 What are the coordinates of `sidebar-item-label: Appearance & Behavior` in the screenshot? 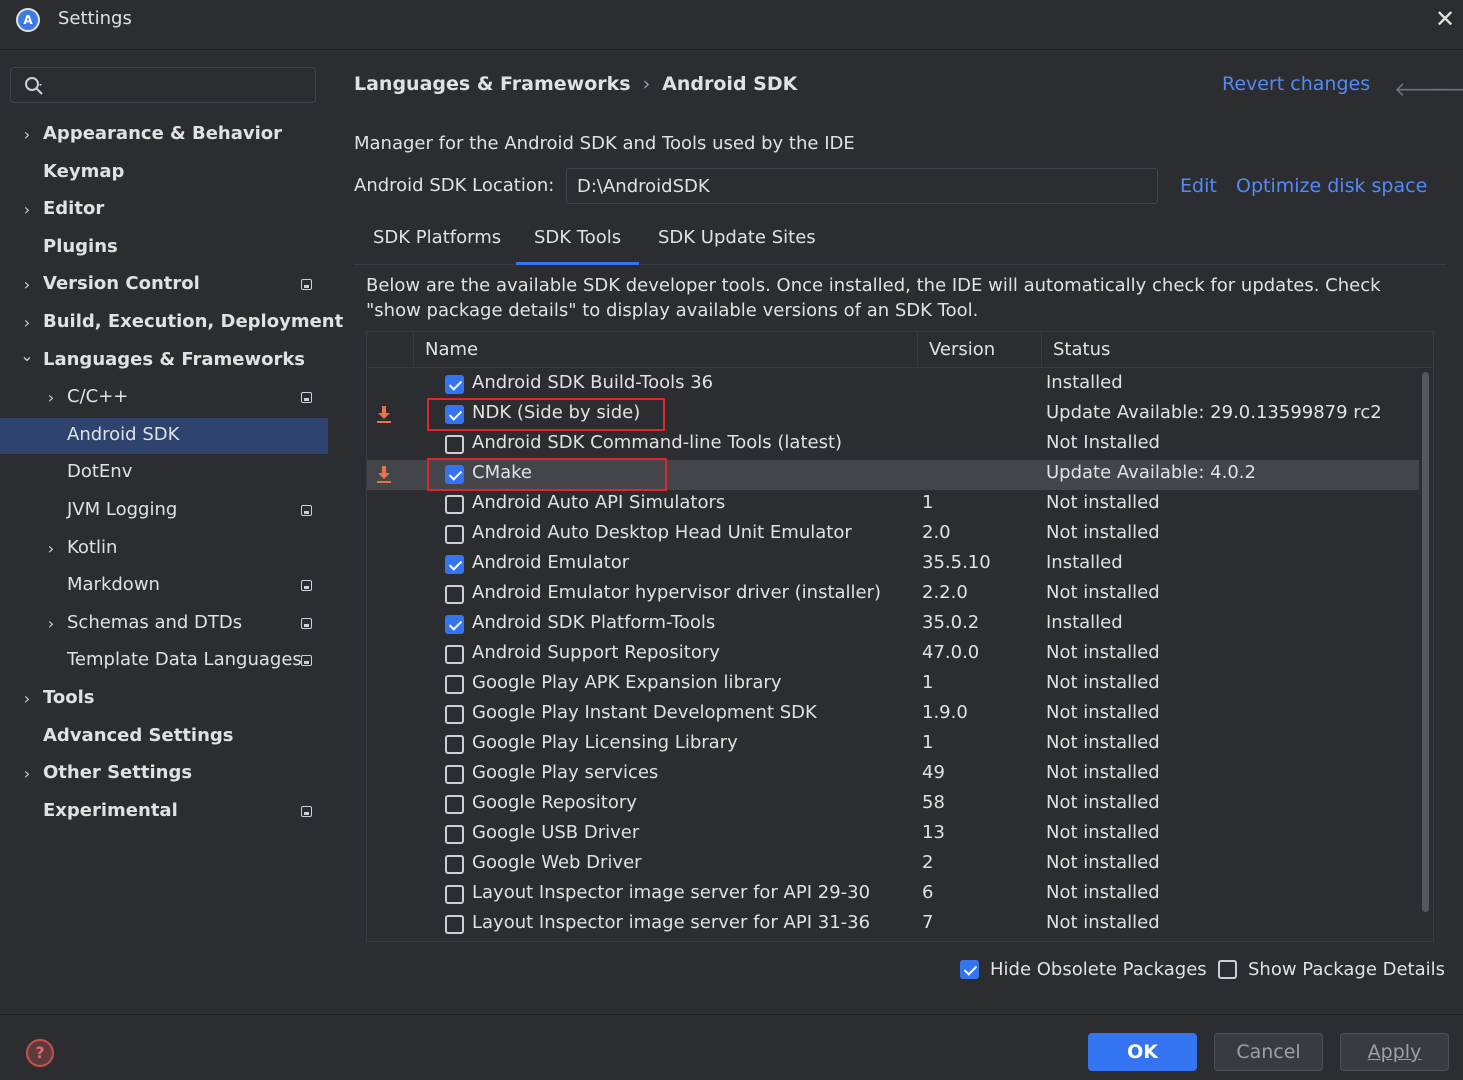 It's located at (163, 133).